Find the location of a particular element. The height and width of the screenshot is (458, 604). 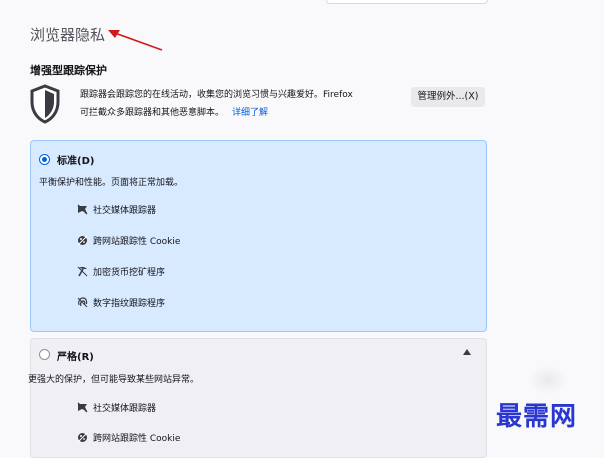

shield-icon is located at coordinates (45, 104).